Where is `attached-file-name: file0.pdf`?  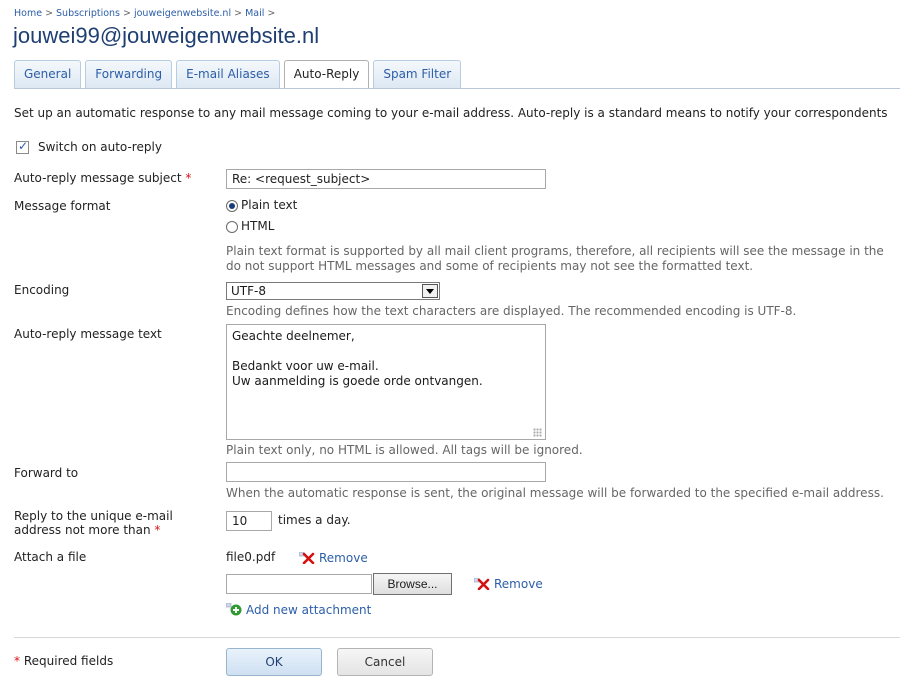
attached-file-name: file0.pdf is located at coordinates (251, 557).